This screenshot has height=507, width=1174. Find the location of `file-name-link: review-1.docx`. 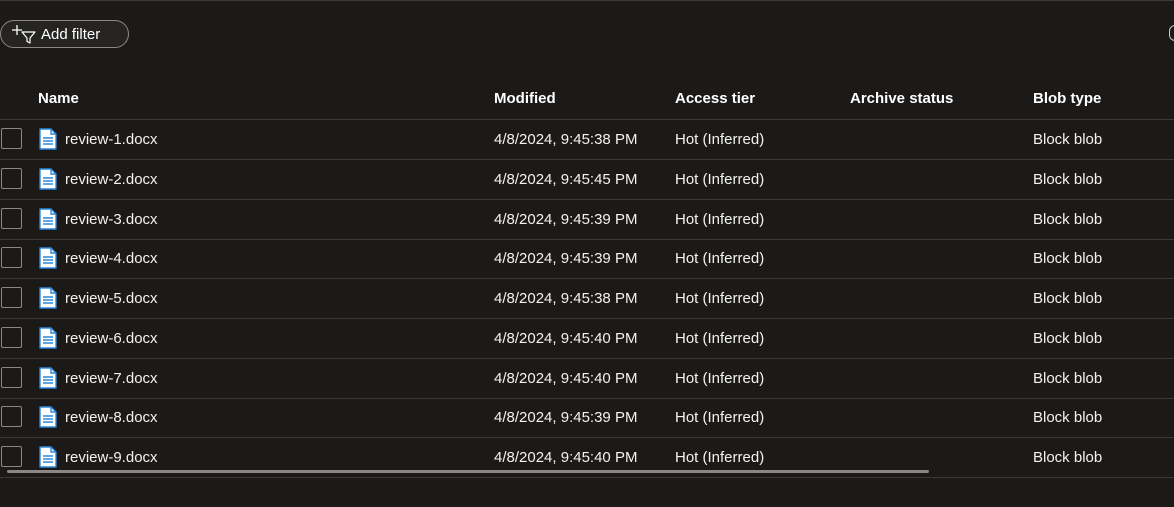

file-name-link: review-1.docx is located at coordinates (111, 139).